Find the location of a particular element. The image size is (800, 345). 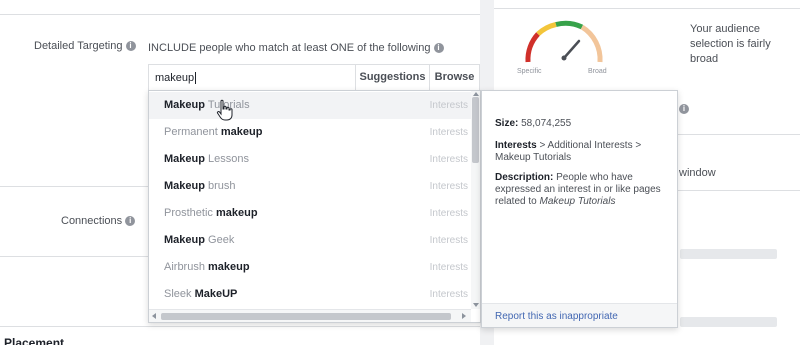

suggestion-name: Makeup Lessons is located at coordinates (206, 159).